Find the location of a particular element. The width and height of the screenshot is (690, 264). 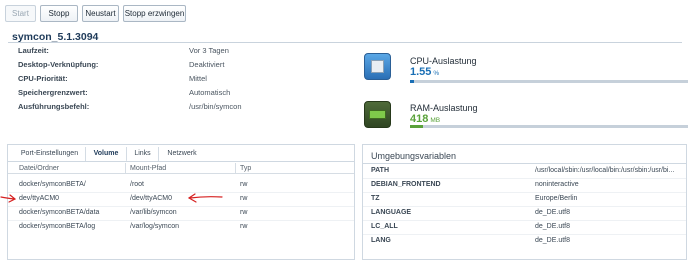

desktop-shortcut-value: Deaktiviert is located at coordinates (207, 64).